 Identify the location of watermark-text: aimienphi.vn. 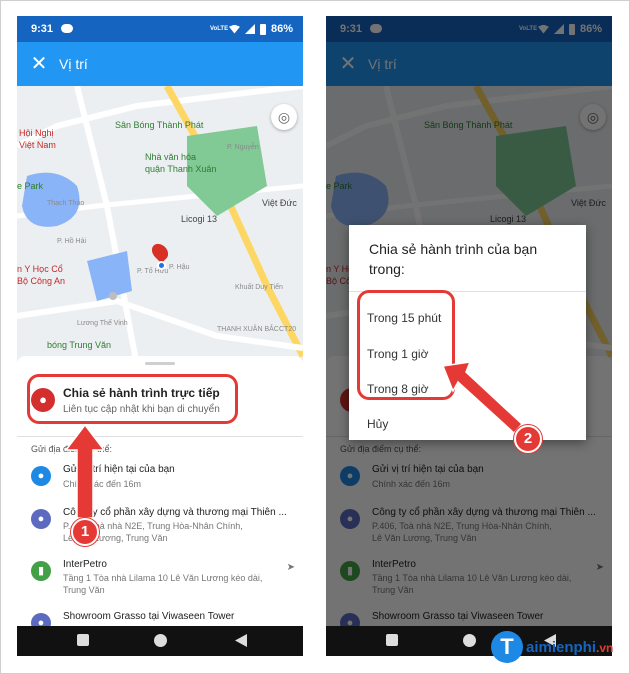
(569, 647).